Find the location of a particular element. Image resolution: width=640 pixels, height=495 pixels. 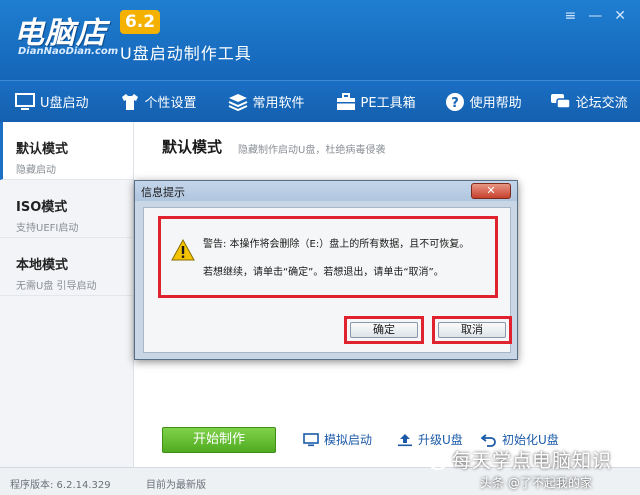

minimize-icon: — is located at coordinates (595, 16).